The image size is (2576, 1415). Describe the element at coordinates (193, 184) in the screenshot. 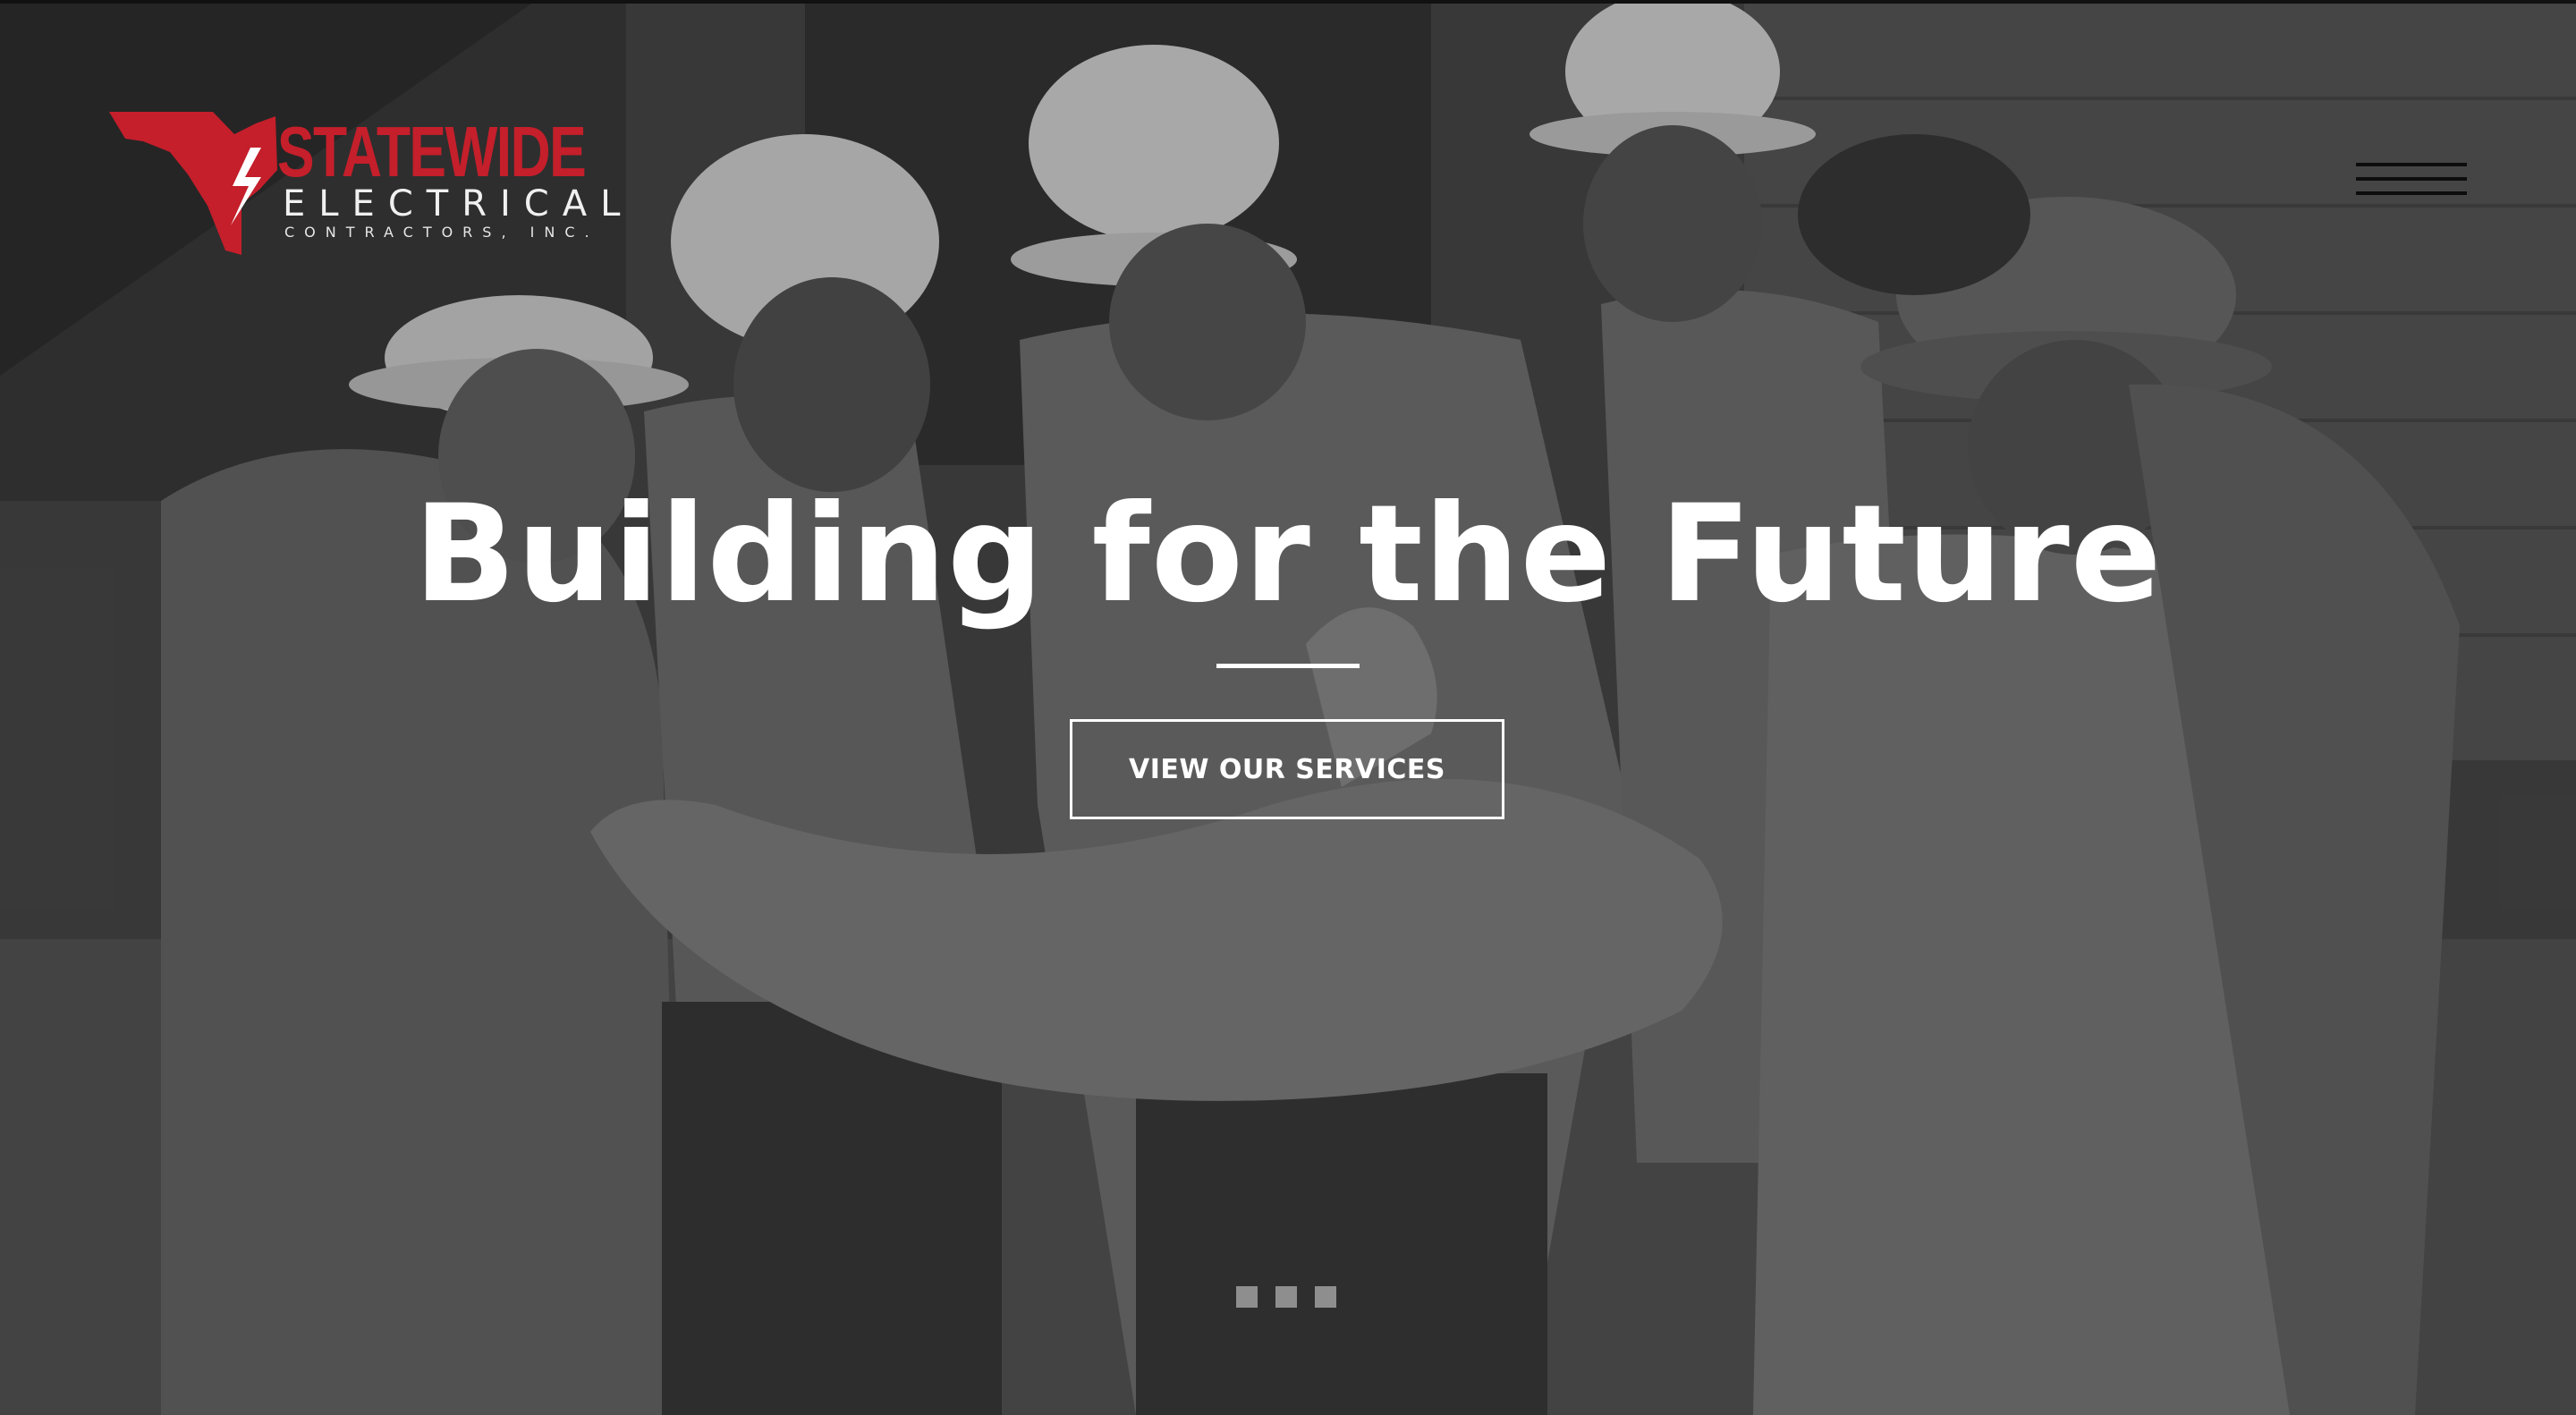

I see `florida-bolt-icon` at that location.